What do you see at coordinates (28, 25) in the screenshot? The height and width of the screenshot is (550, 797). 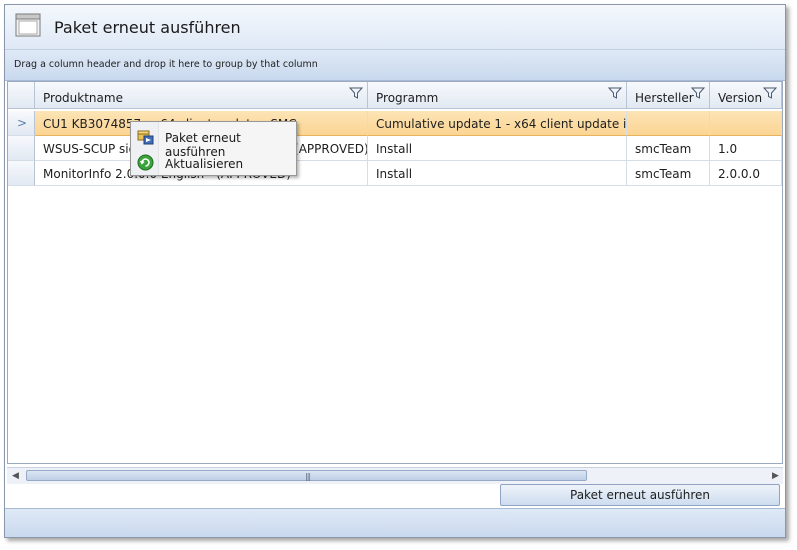 I see `window-icon` at bounding box center [28, 25].